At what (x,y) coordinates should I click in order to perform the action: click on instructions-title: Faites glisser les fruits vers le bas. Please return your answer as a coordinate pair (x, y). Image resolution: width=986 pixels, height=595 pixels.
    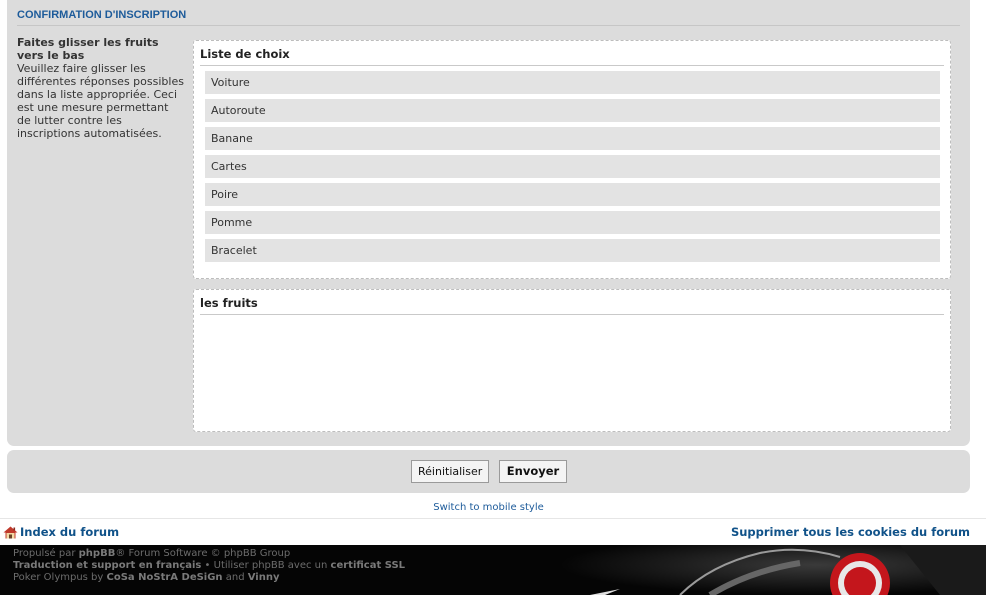
    Looking at the image, I should click on (88, 49).